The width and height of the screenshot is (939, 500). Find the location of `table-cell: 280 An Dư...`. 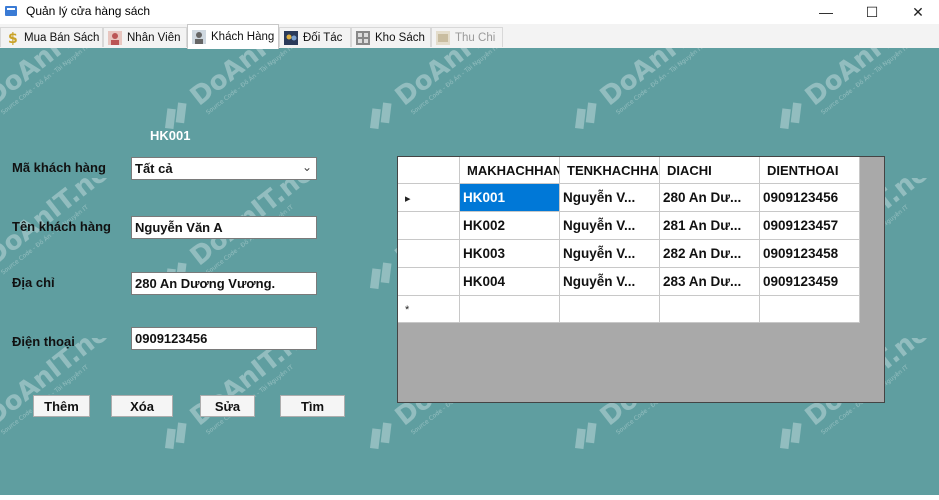

table-cell: 280 An Dư... is located at coordinates (710, 198).